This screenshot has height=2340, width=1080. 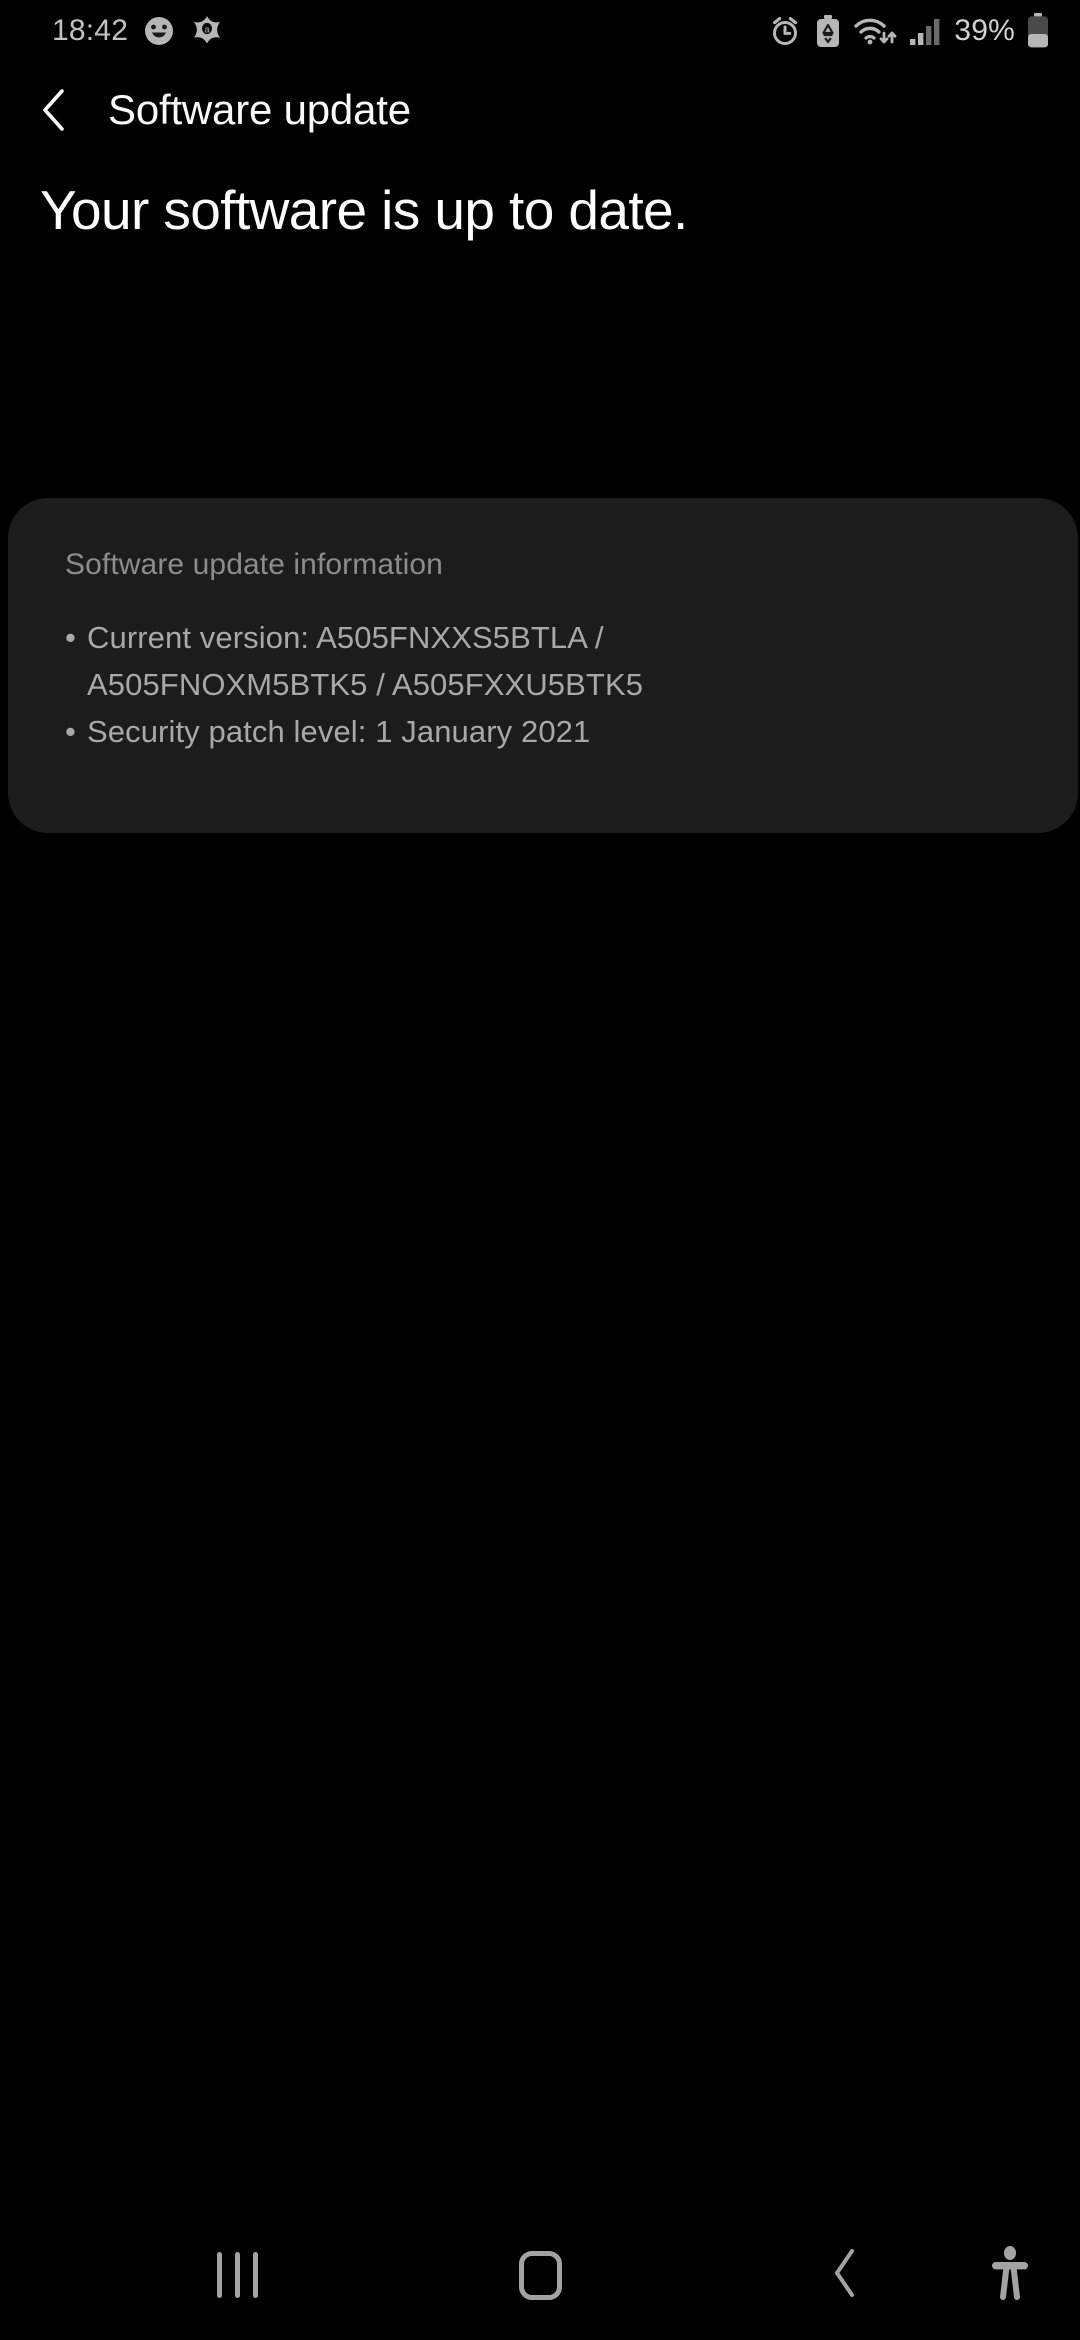 What do you see at coordinates (540, 110) in the screenshot?
I see `app-bar: Software update` at bounding box center [540, 110].